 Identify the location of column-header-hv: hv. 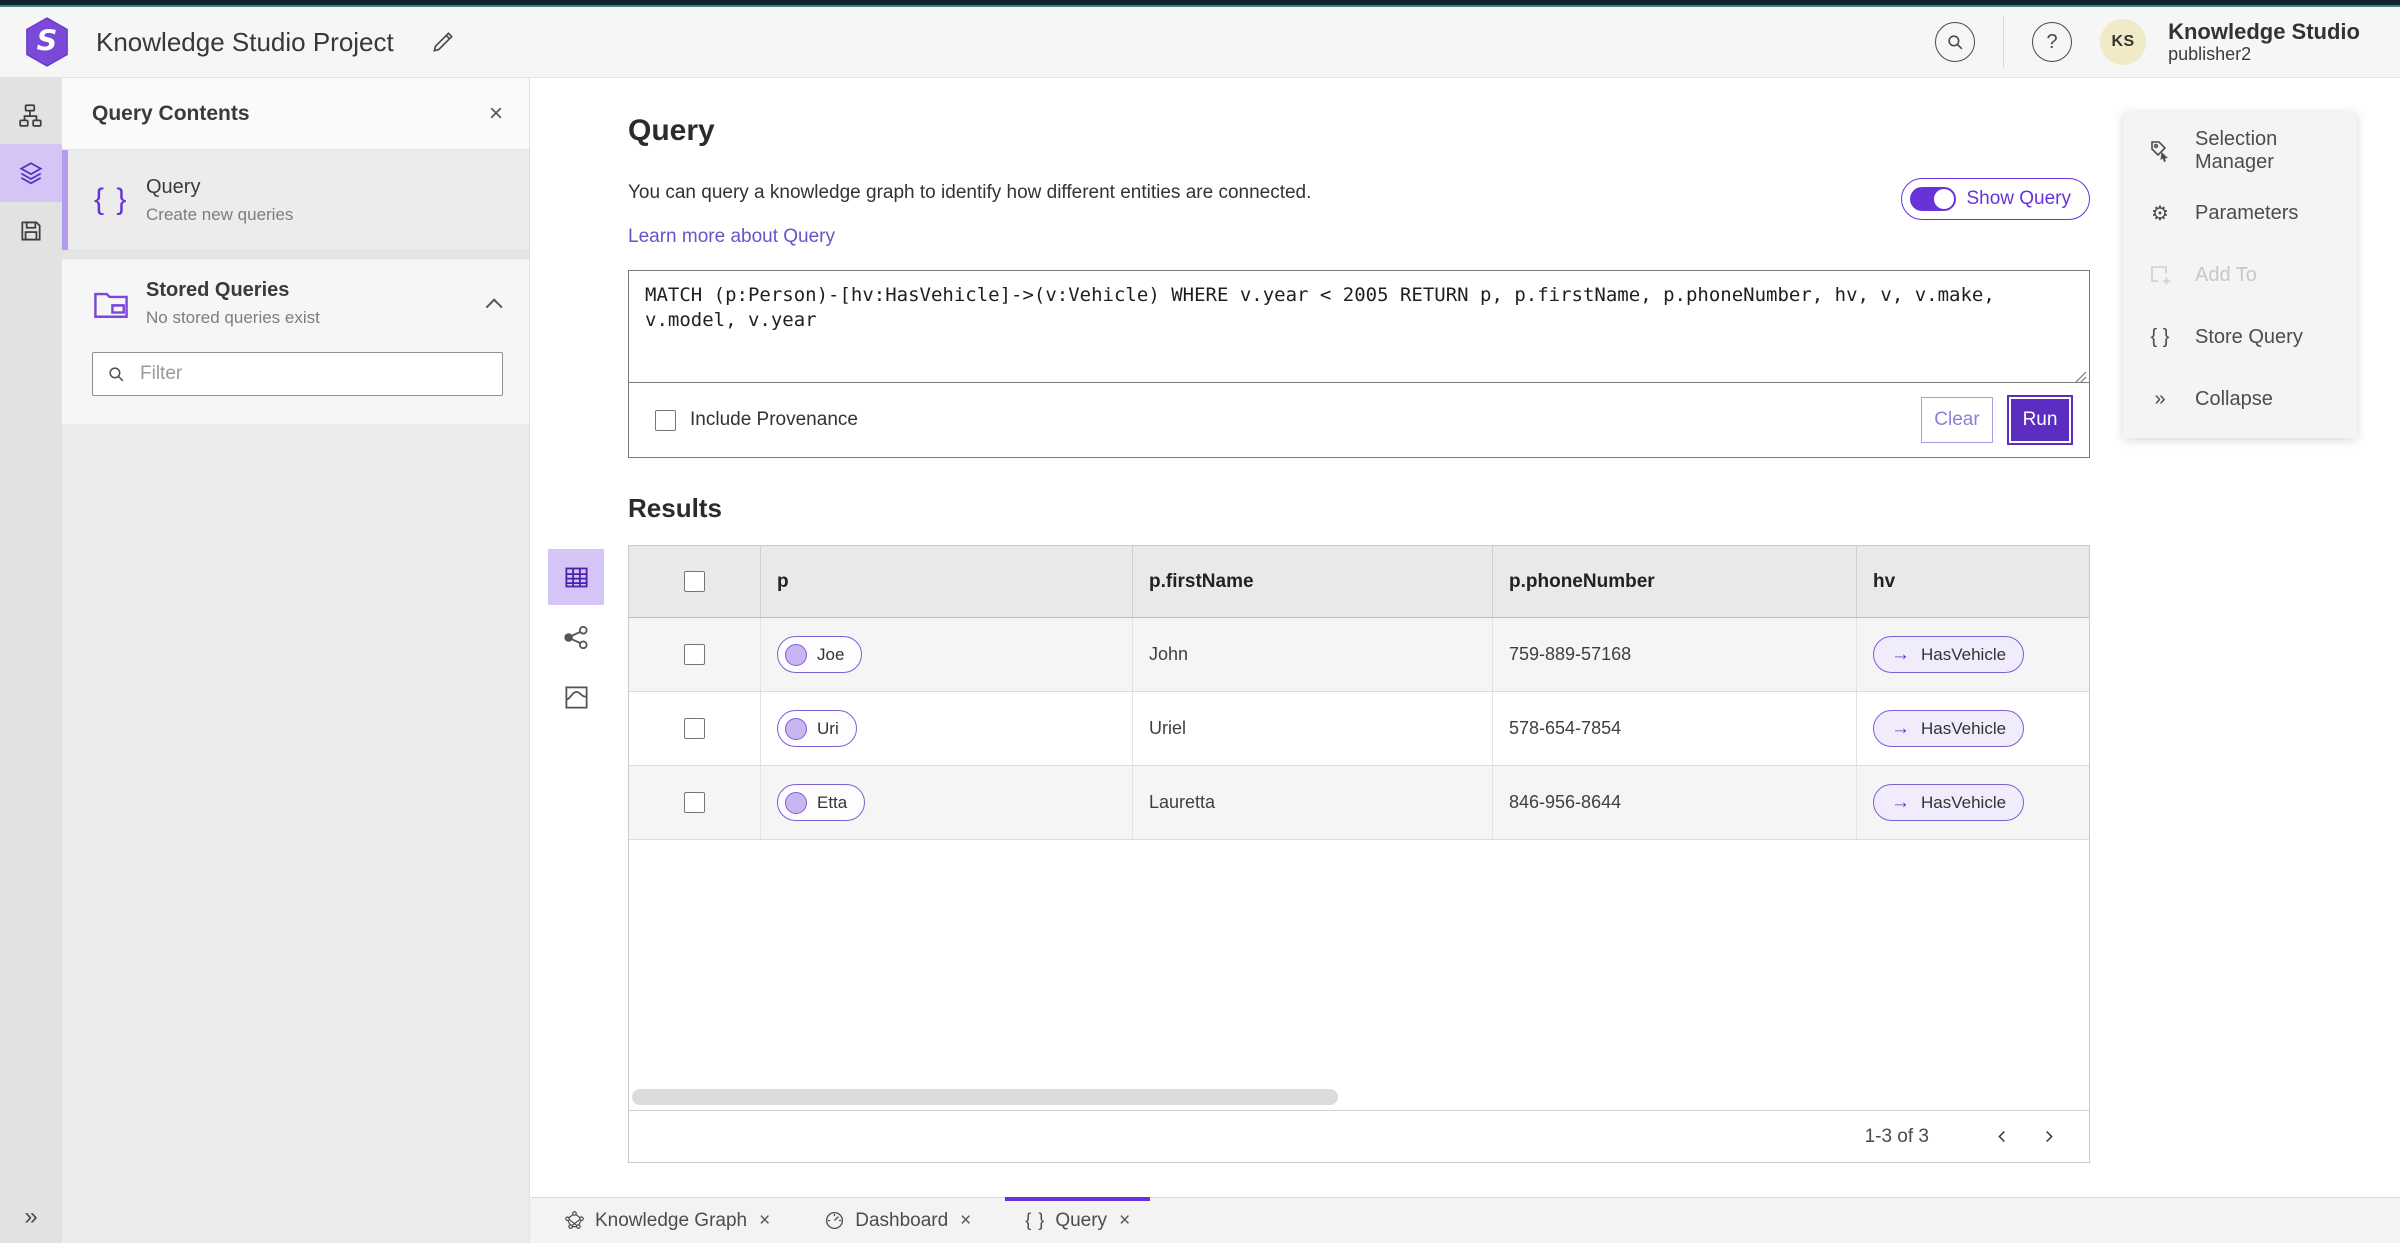
(1973, 581).